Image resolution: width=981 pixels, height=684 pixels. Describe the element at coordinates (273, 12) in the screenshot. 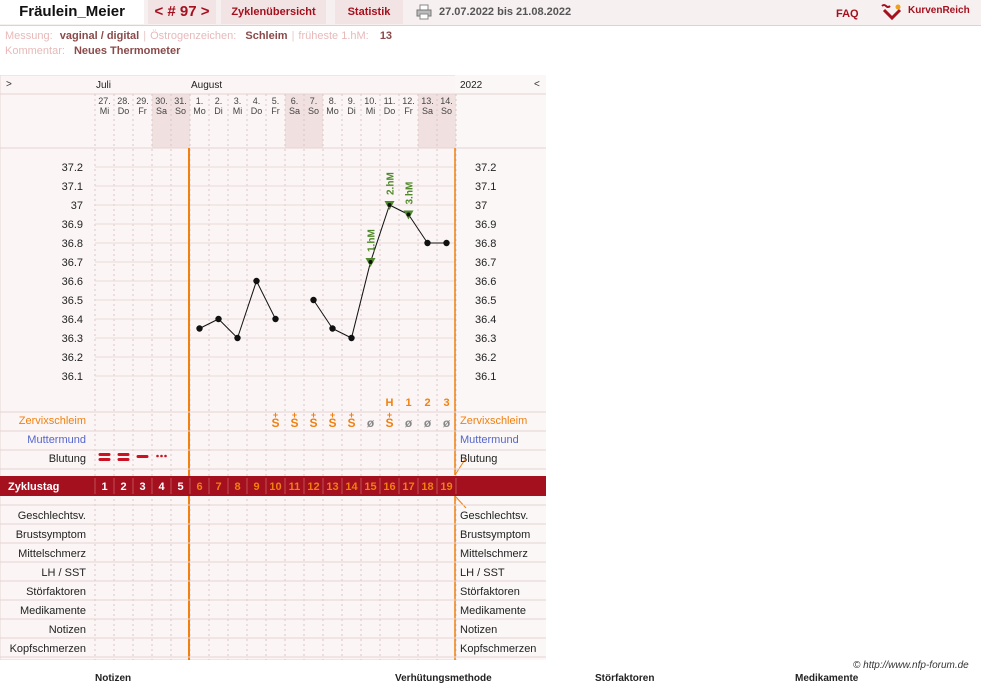

I see `tab-zyklenuebersicht: Zyklenübersicht` at that location.